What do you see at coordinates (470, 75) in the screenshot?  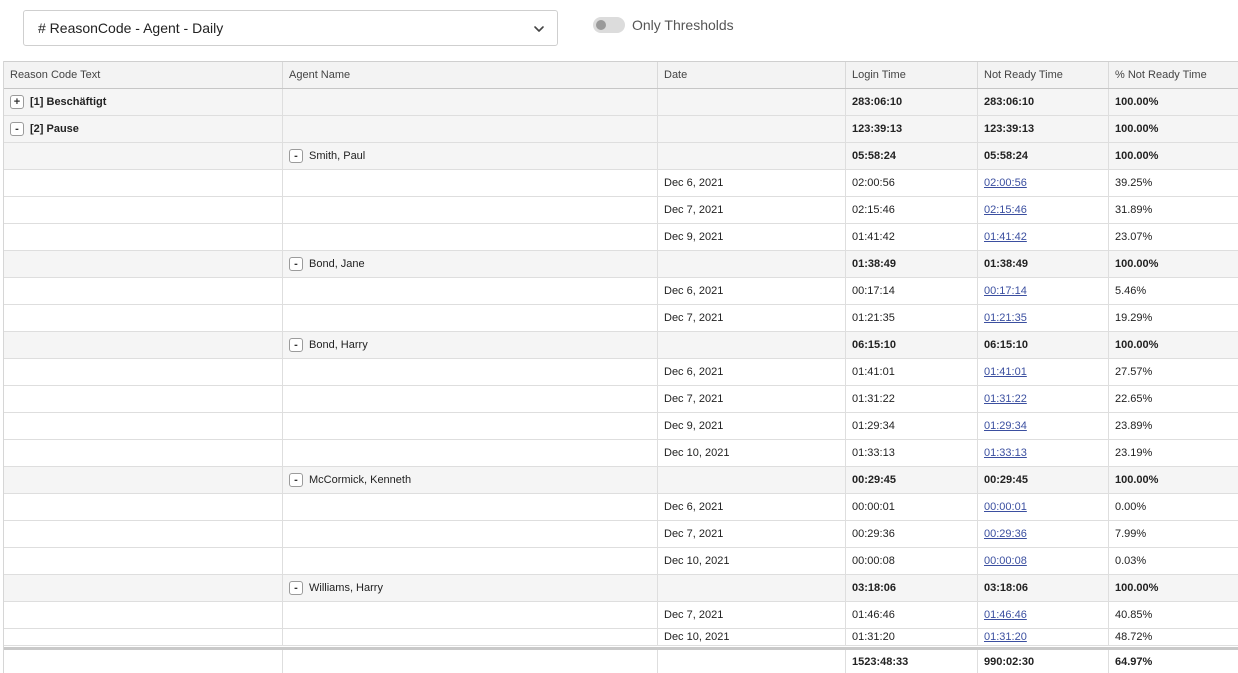 I see `column-header-agent-name: Agent Name` at bounding box center [470, 75].